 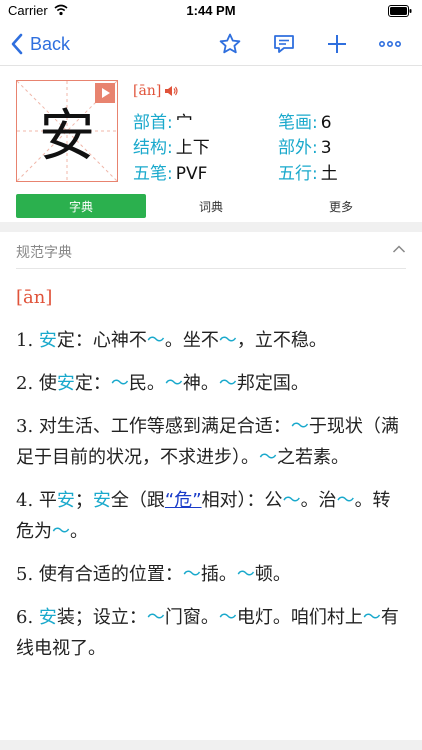 I want to click on strokes-value: 6, so click(x=326, y=123).